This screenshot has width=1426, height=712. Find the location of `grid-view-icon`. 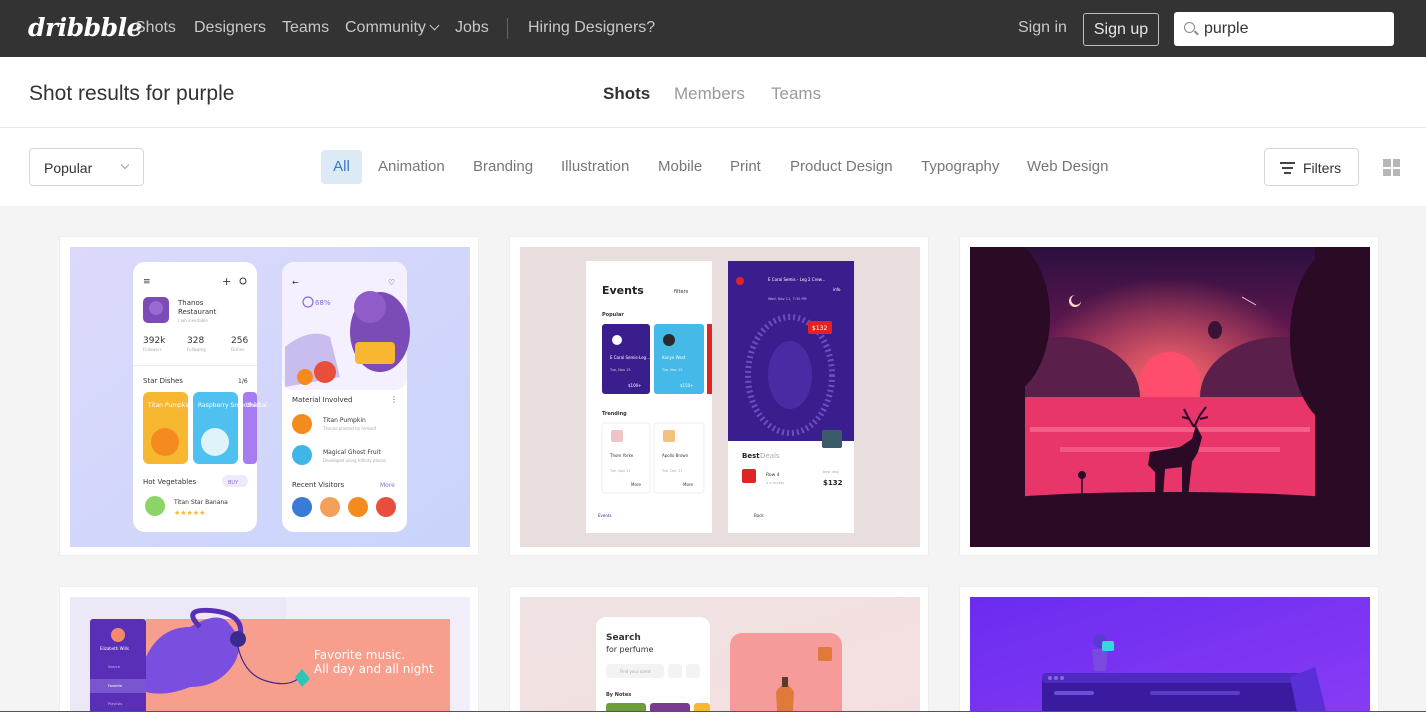

grid-view-icon is located at coordinates (1391, 167).